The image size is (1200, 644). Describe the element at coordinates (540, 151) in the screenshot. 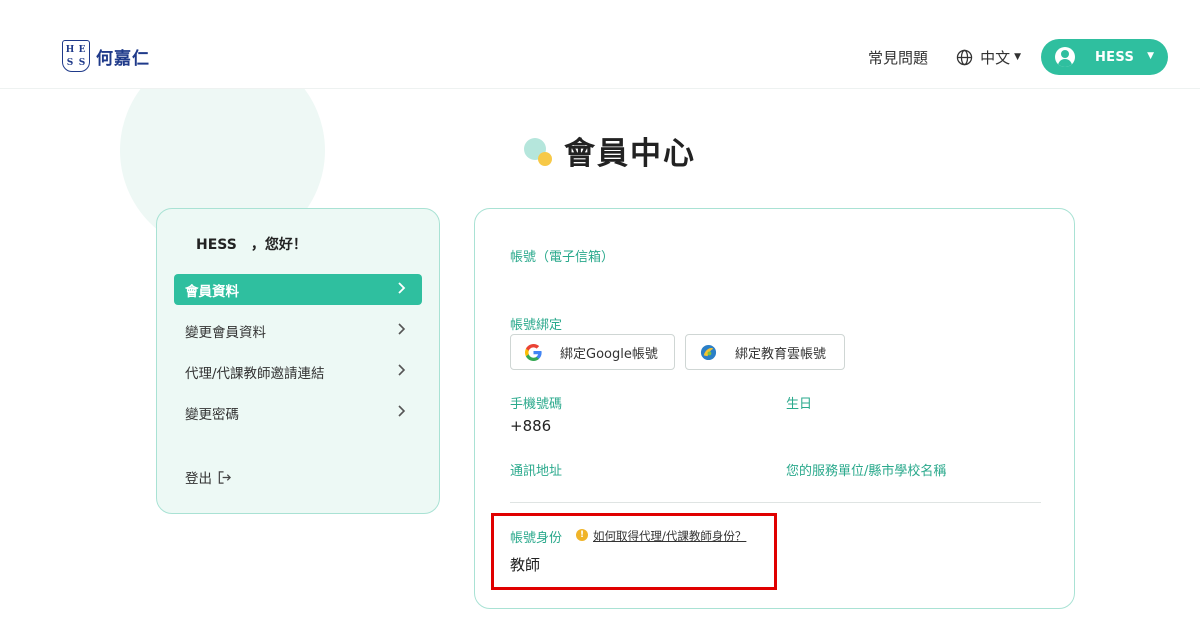

I see `title-dots-icon` at that location.